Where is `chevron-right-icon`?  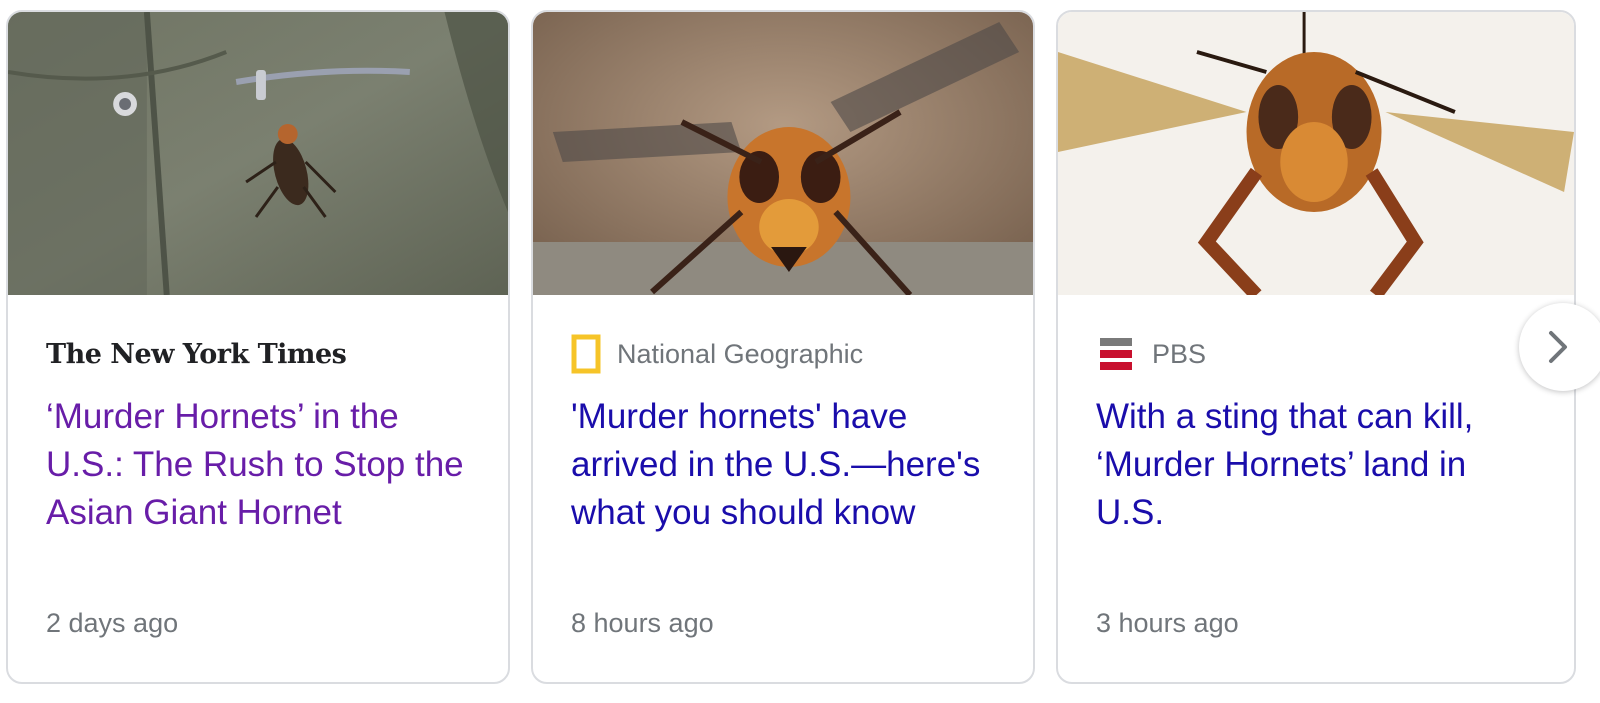
chevron-right-icon is located at coordinates (1558, 347).